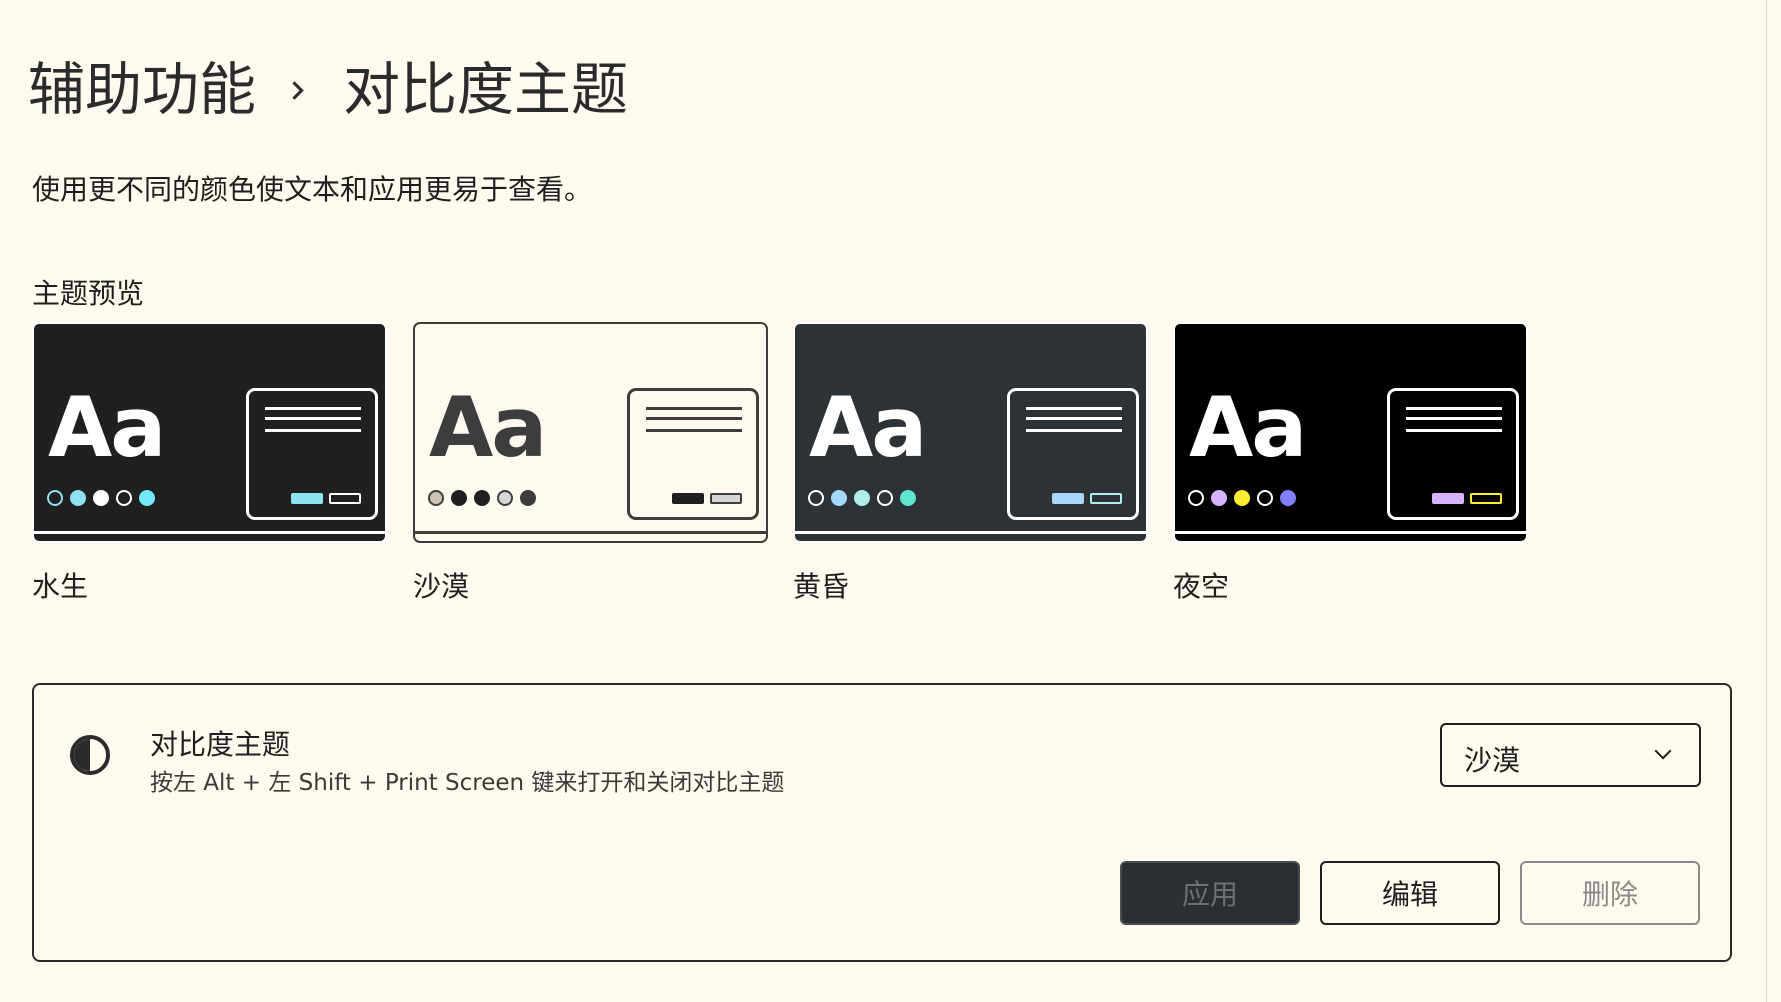  I want to click on breadcrumb-parent: 辅助功能, so click(142, 90).